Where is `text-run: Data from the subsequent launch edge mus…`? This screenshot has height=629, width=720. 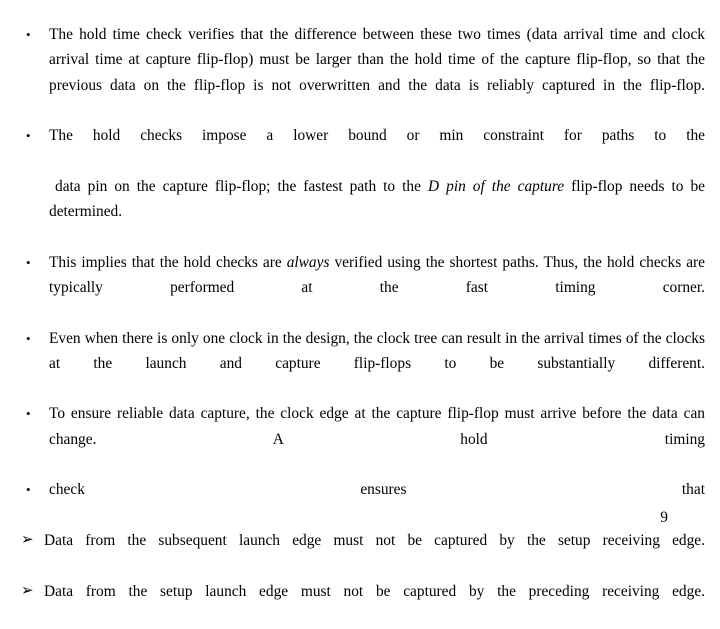
text-run: Data from the subsequent launch edge mus… is located at coordinates (374, 540).